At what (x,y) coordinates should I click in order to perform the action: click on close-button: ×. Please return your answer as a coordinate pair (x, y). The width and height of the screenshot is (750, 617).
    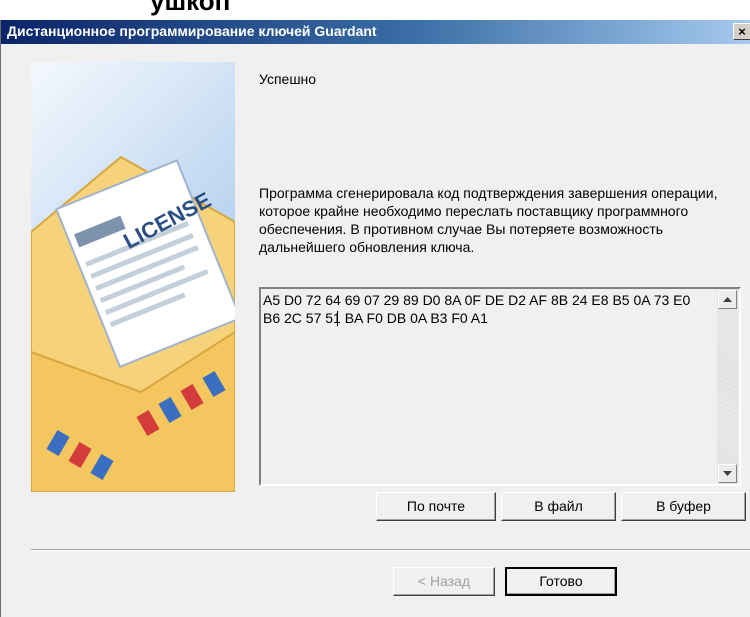
    Looking at the image, I should click on (741, 31).